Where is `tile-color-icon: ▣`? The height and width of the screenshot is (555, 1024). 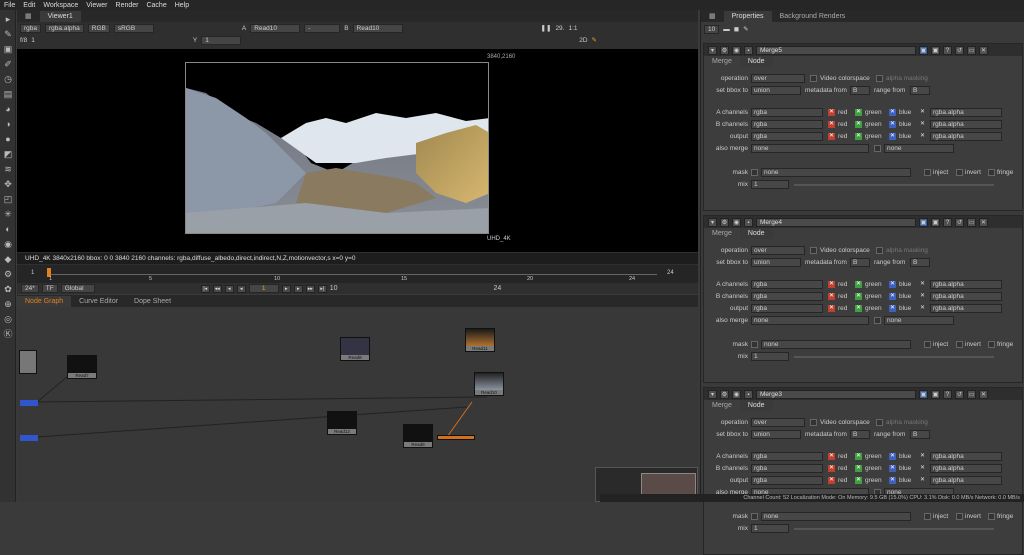
tile-color-icon: ▣ is located at coordinates (935, 50).